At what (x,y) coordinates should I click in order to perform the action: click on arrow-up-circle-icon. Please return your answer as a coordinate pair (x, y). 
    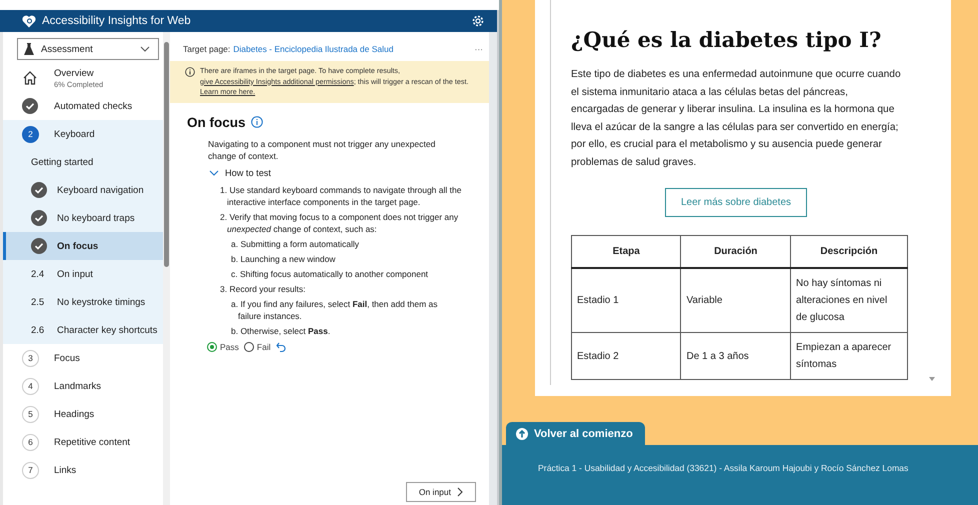
    Looking at the image, I should click on (522, 434).